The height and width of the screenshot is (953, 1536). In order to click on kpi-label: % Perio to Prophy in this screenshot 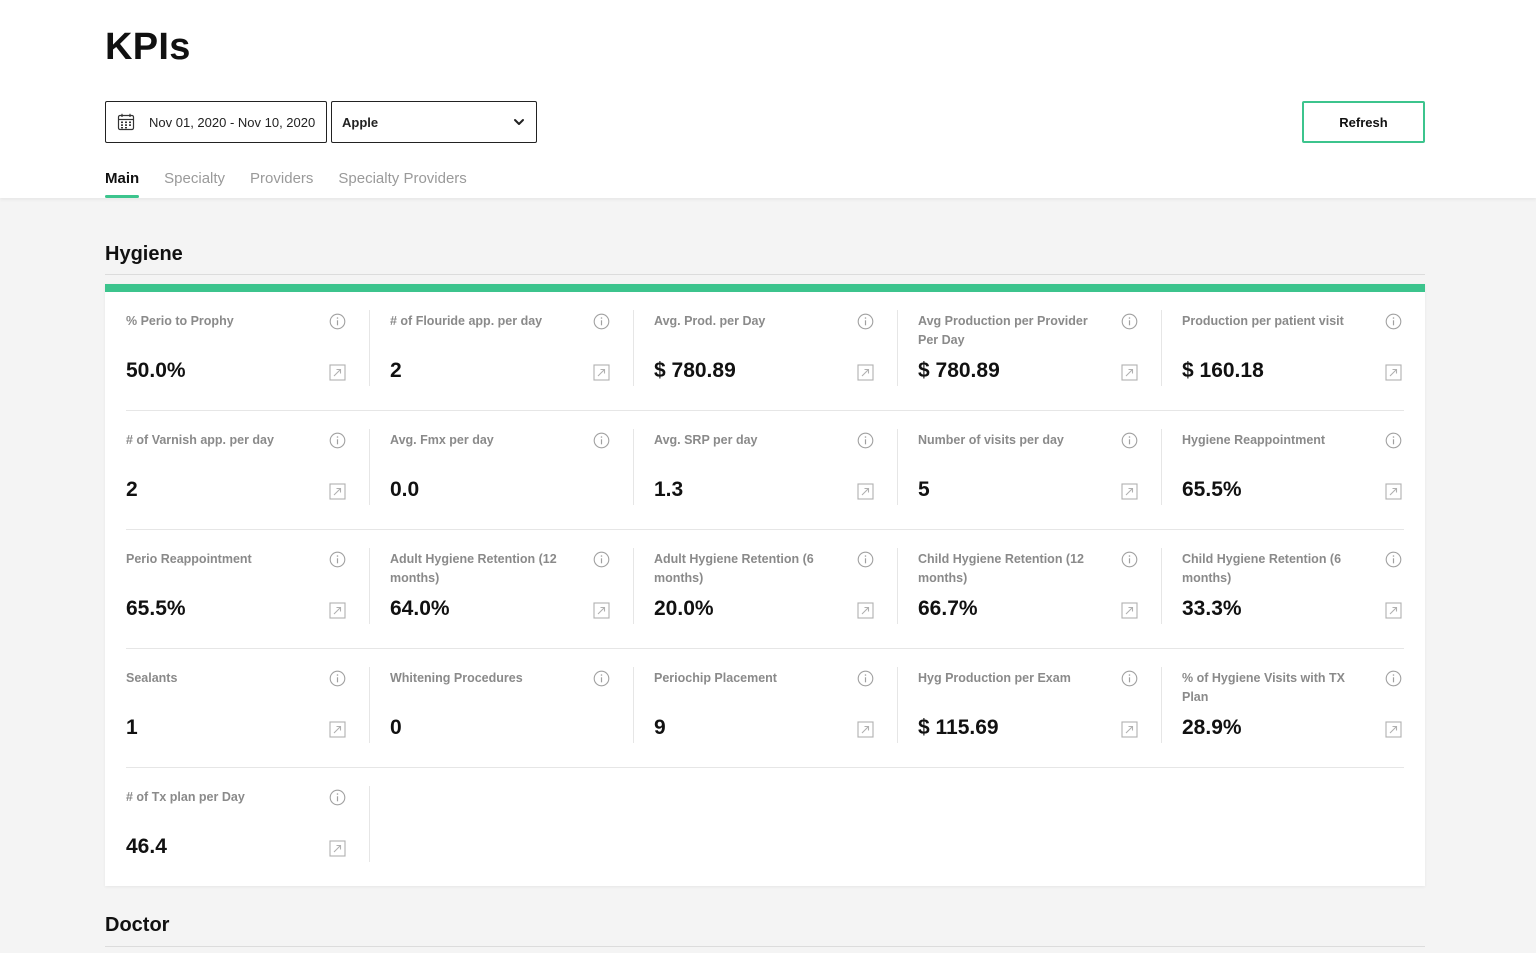, I will do `click(180, 321)`.